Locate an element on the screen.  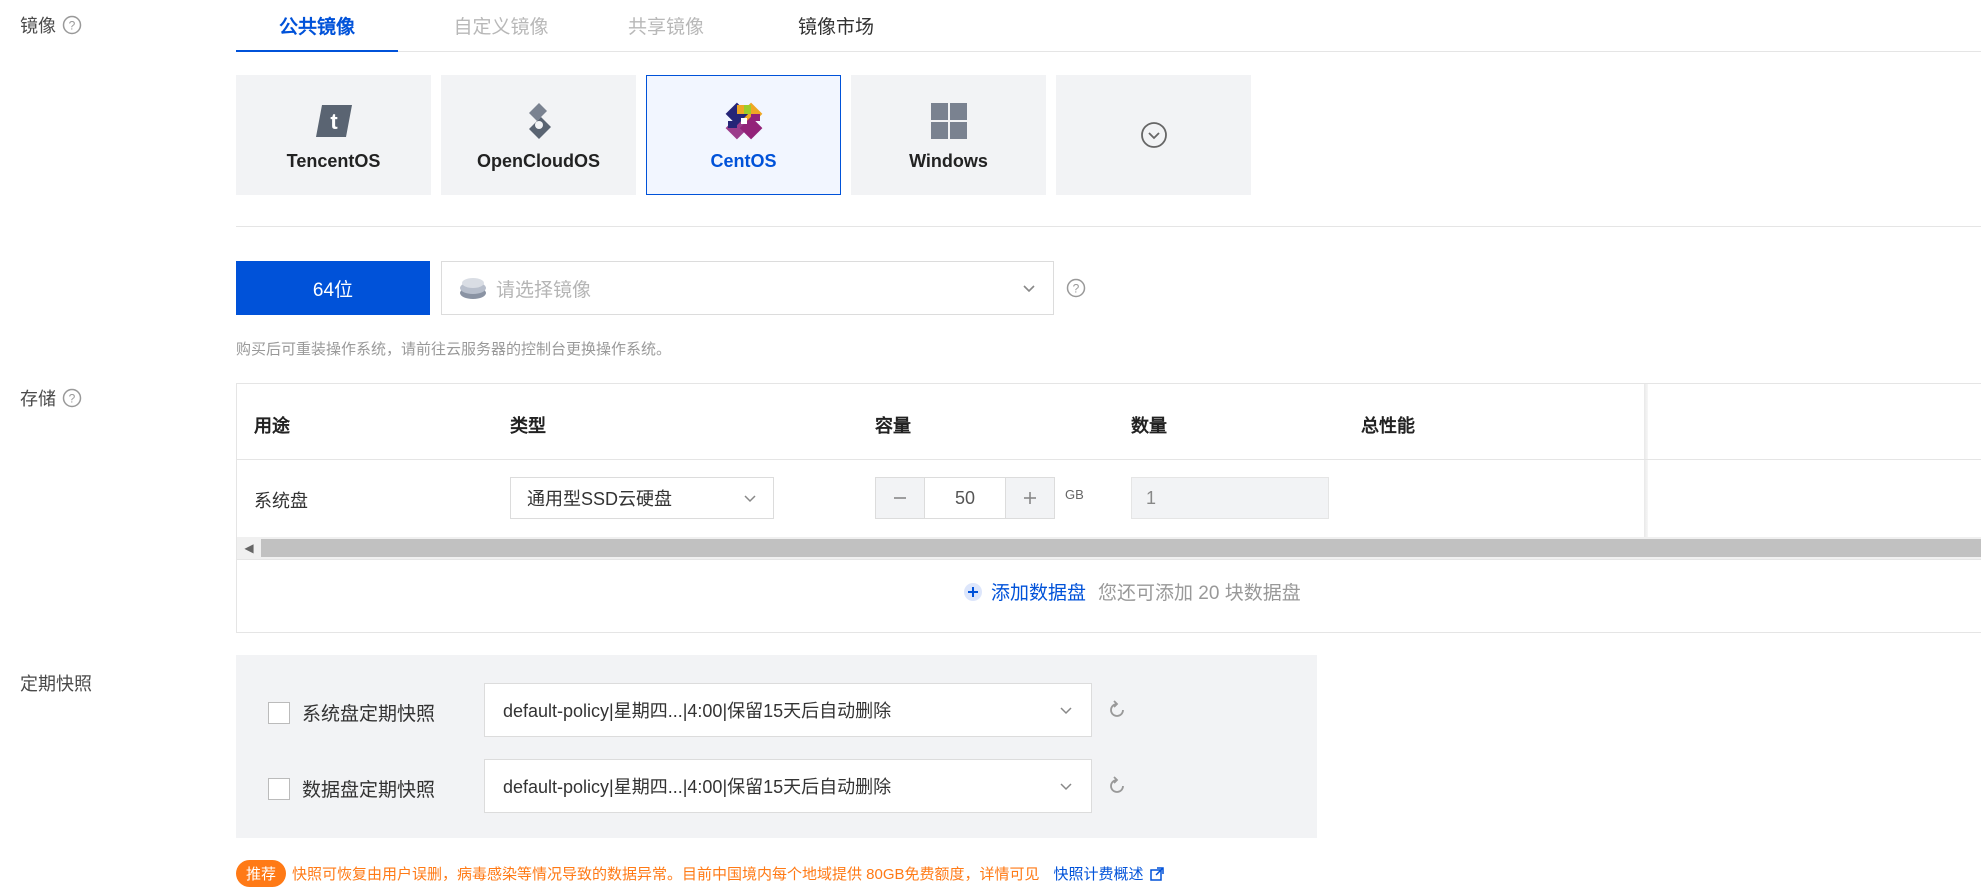
image-hint-text: 购买后可重装操作系统，请前往云服务器的控制台更换操作系统。 is located at coordinates (454, 349).